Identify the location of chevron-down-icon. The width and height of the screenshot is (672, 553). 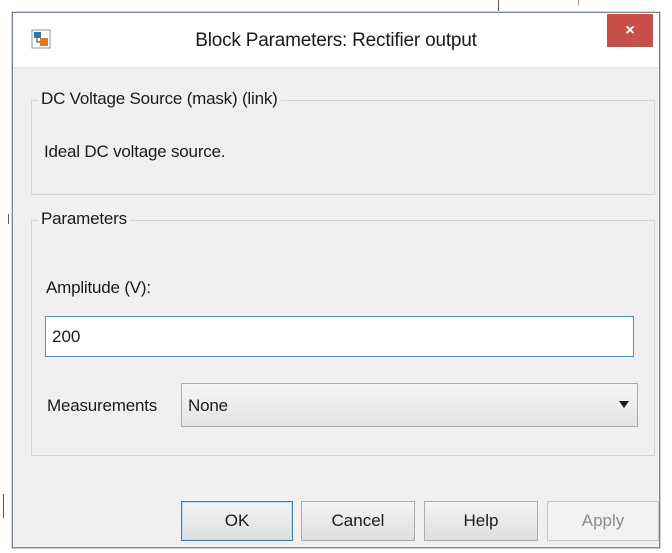
(624, 404).